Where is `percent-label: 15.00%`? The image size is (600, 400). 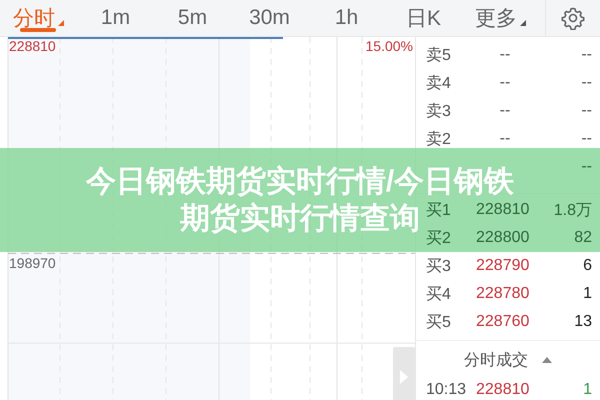
percent-label: 15.00% is located at coordinates (389, 46).